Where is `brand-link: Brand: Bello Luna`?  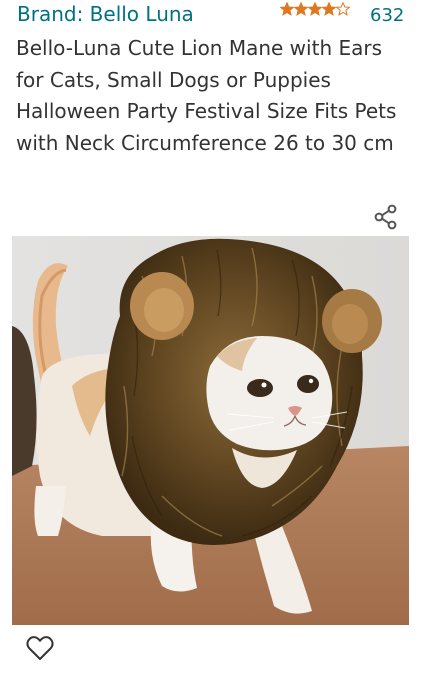
brand-link: Brand: Bello Luna is located at coordinates (105, 14).